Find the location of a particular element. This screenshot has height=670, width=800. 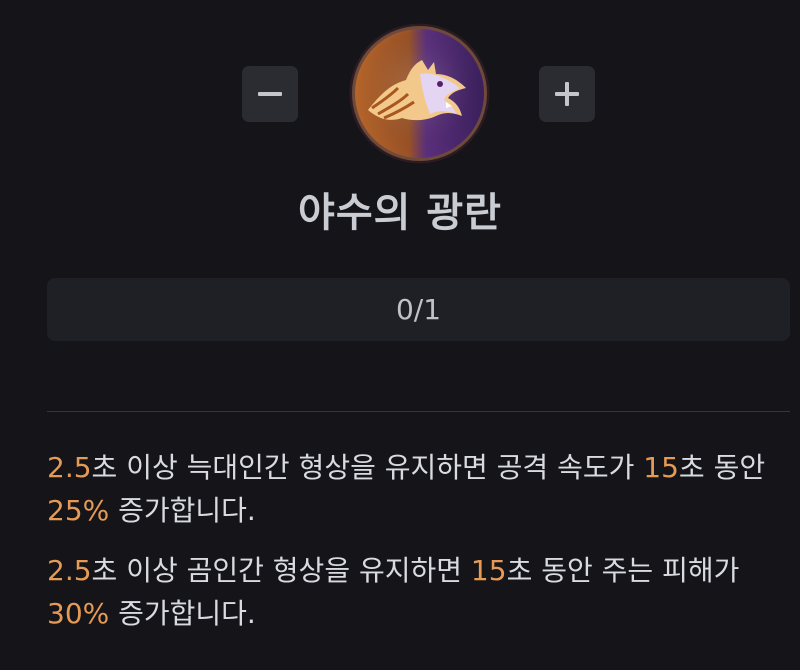

rank-counter: 0/1 is located at coordinates (418, 309).